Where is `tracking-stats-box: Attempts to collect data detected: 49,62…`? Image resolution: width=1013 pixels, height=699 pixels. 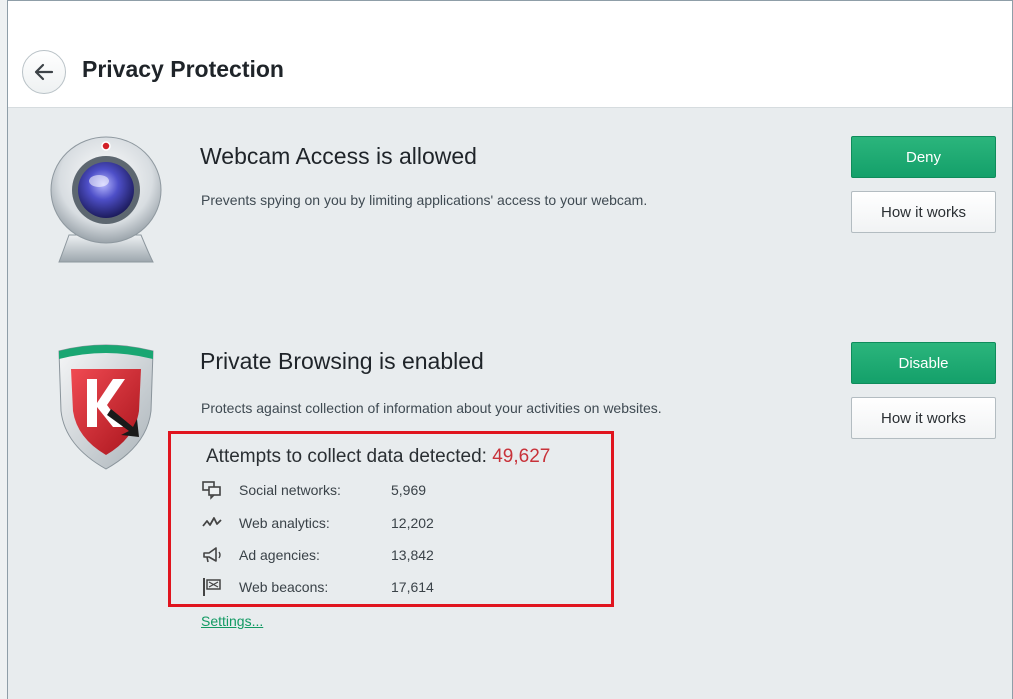
tracking-stats-box: Attempts to collect data detected: 49,62… is located at coordinates (391, 519).